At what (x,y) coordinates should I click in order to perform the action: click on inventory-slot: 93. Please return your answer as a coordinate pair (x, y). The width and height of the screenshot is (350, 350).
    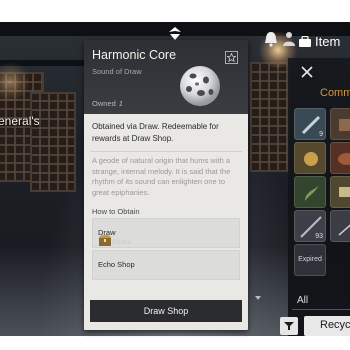
    Looking at the image, I should click on (310, 226).